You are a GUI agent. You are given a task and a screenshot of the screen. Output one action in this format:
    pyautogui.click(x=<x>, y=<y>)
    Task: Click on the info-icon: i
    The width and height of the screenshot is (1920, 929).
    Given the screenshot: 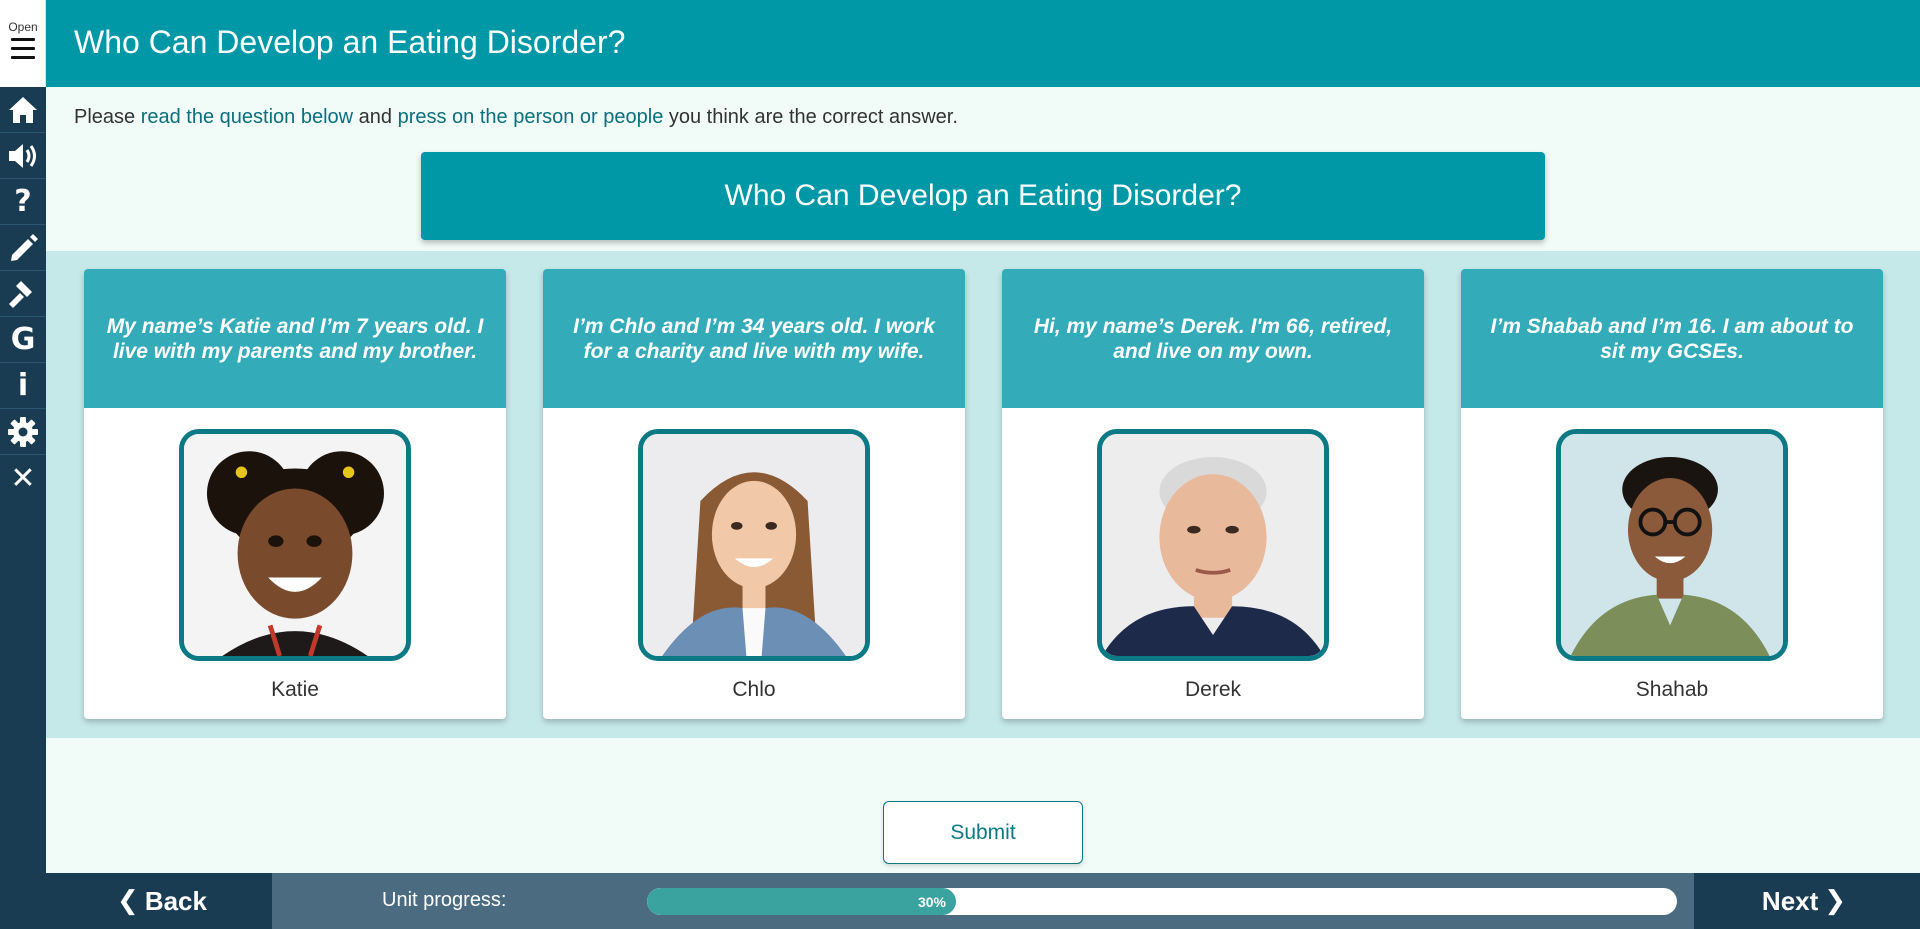 What is the action you would take?
    pyautogui.click(x=23, y=385)
    